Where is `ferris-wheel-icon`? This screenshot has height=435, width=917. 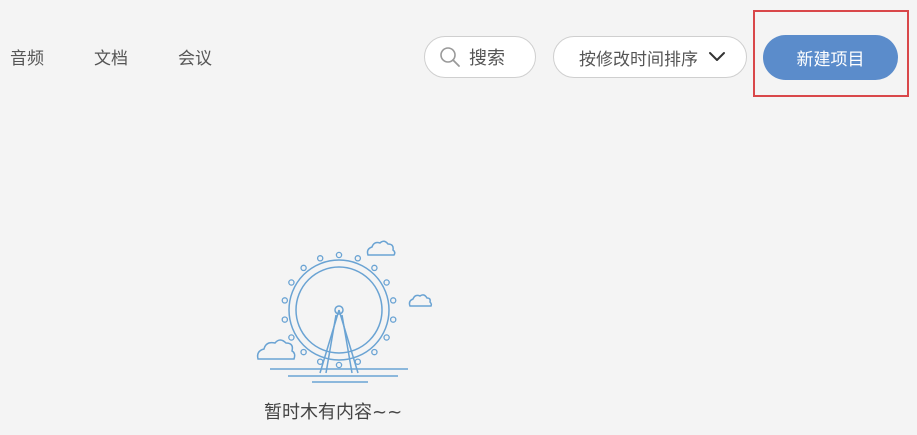 ferris-wheel-icon is located at coordinates (344, 311).